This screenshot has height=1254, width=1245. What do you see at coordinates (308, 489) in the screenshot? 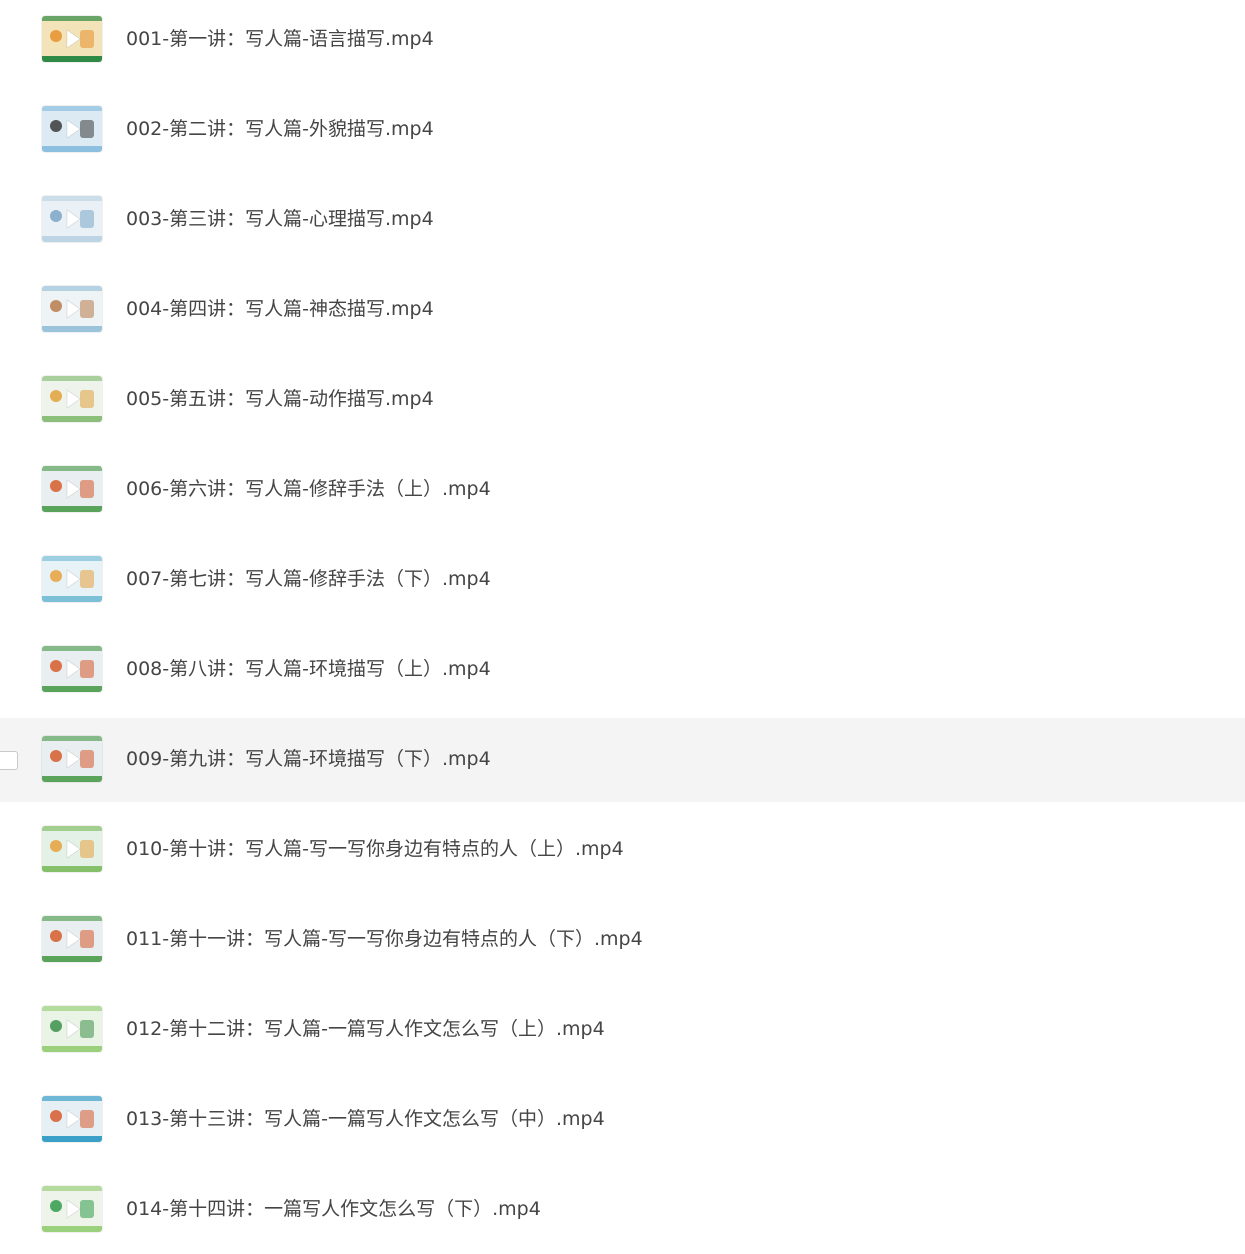
I see `file-name: 006-第六讲：写人篇-修辞手法（上）.mp4` at bounding box center [308, 489].